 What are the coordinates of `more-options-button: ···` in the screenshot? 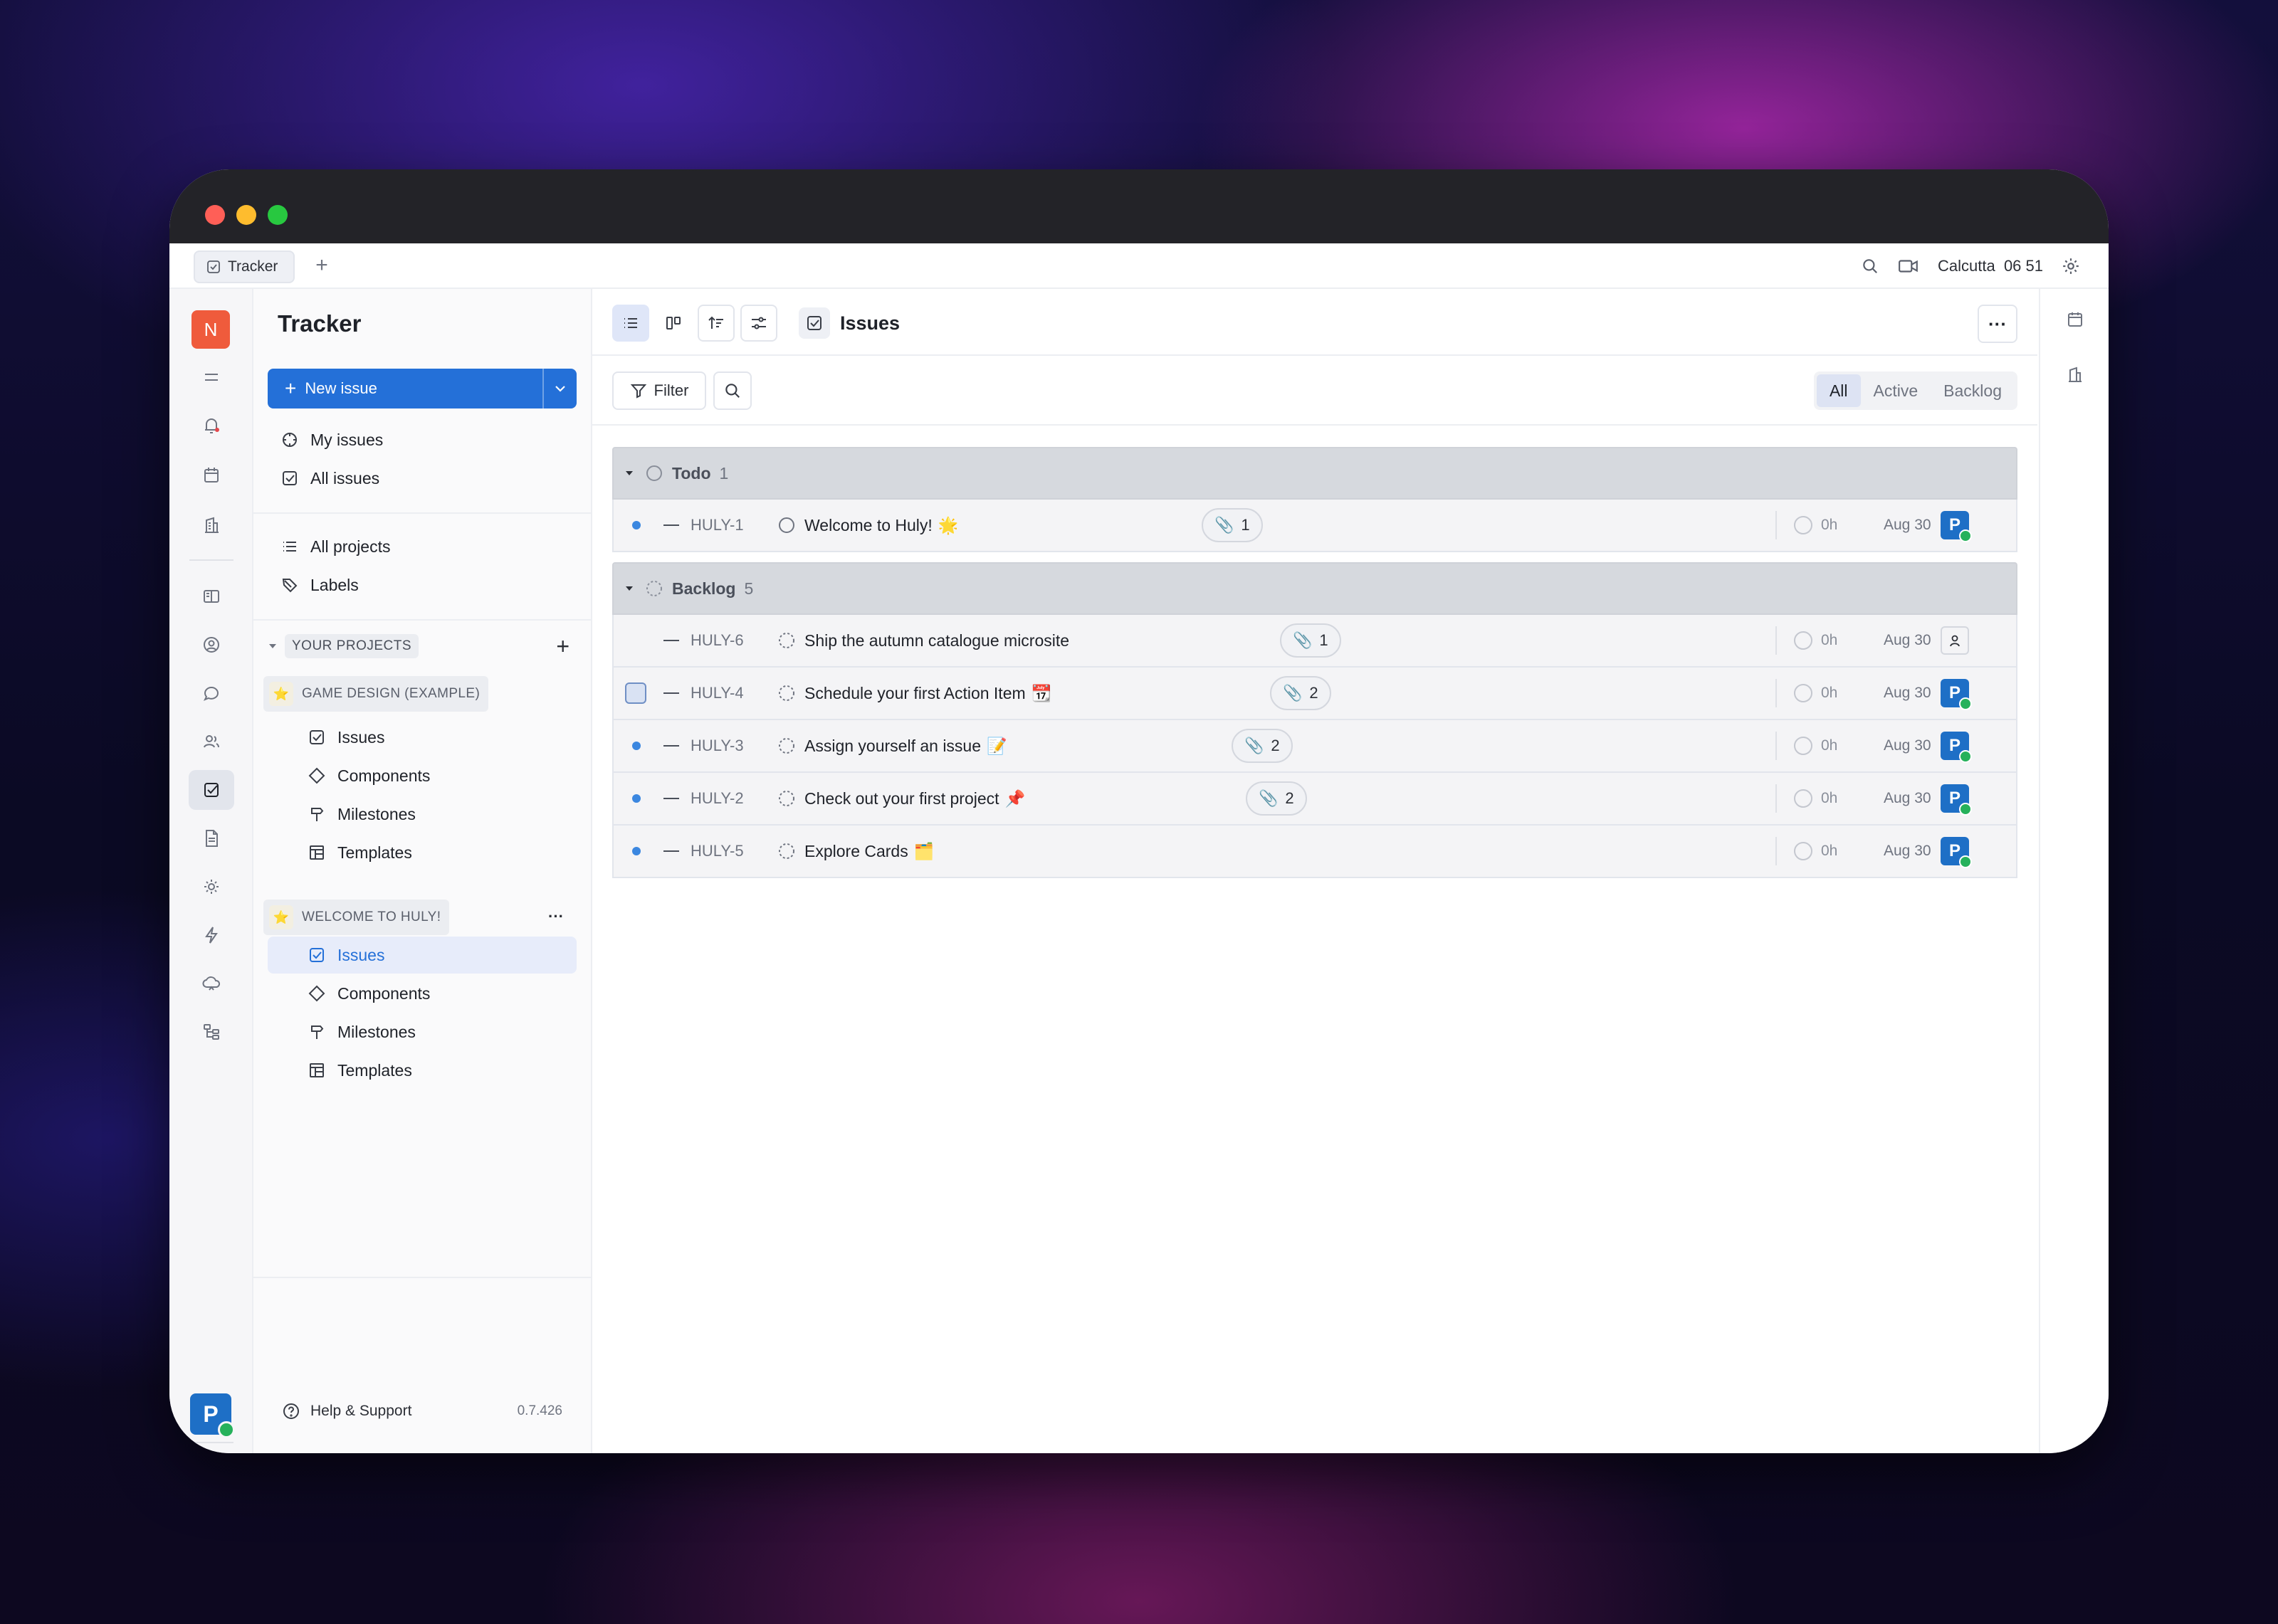 It's located at (1997, 324).